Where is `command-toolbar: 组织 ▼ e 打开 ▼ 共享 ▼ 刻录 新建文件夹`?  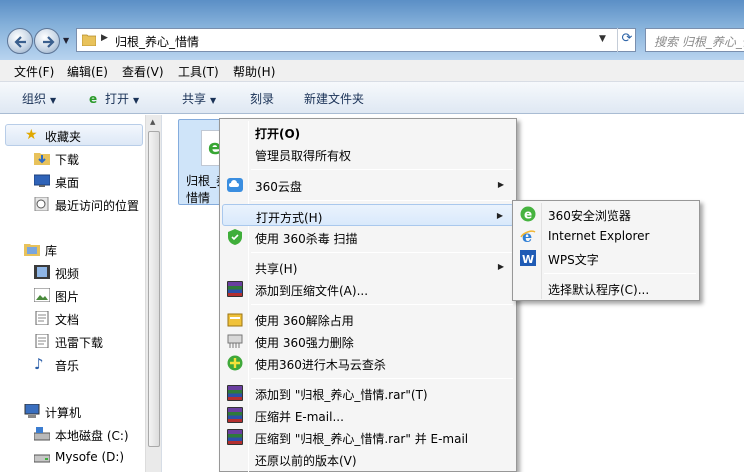 command-toolbar: 组织 ▼ e 打开 ▼ 共享 ▼ 刻录 新建文件夹 is located at coordinates (372, 98).